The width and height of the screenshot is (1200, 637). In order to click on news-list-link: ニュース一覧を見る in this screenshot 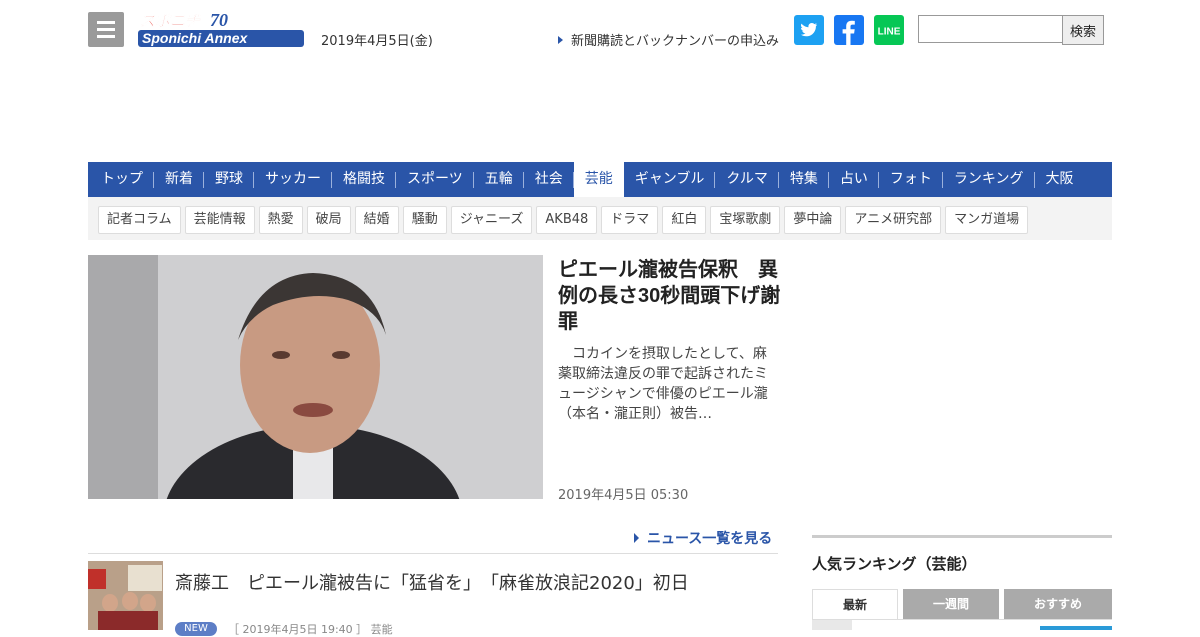, I will do `click(703, 538)`.